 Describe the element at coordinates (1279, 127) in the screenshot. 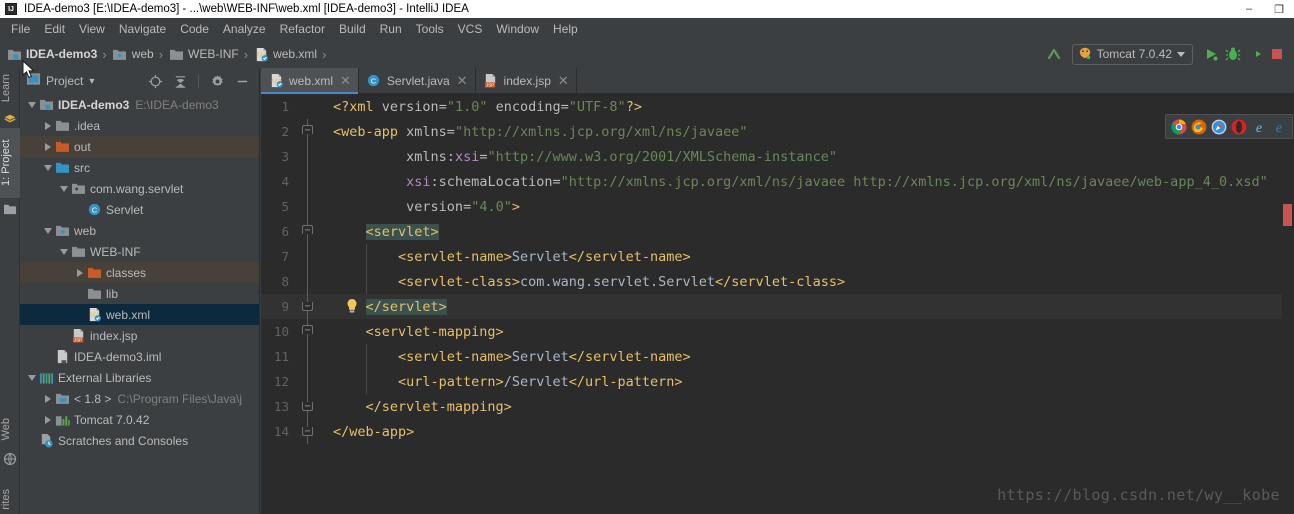

I see `edge-icon: e` at that location.